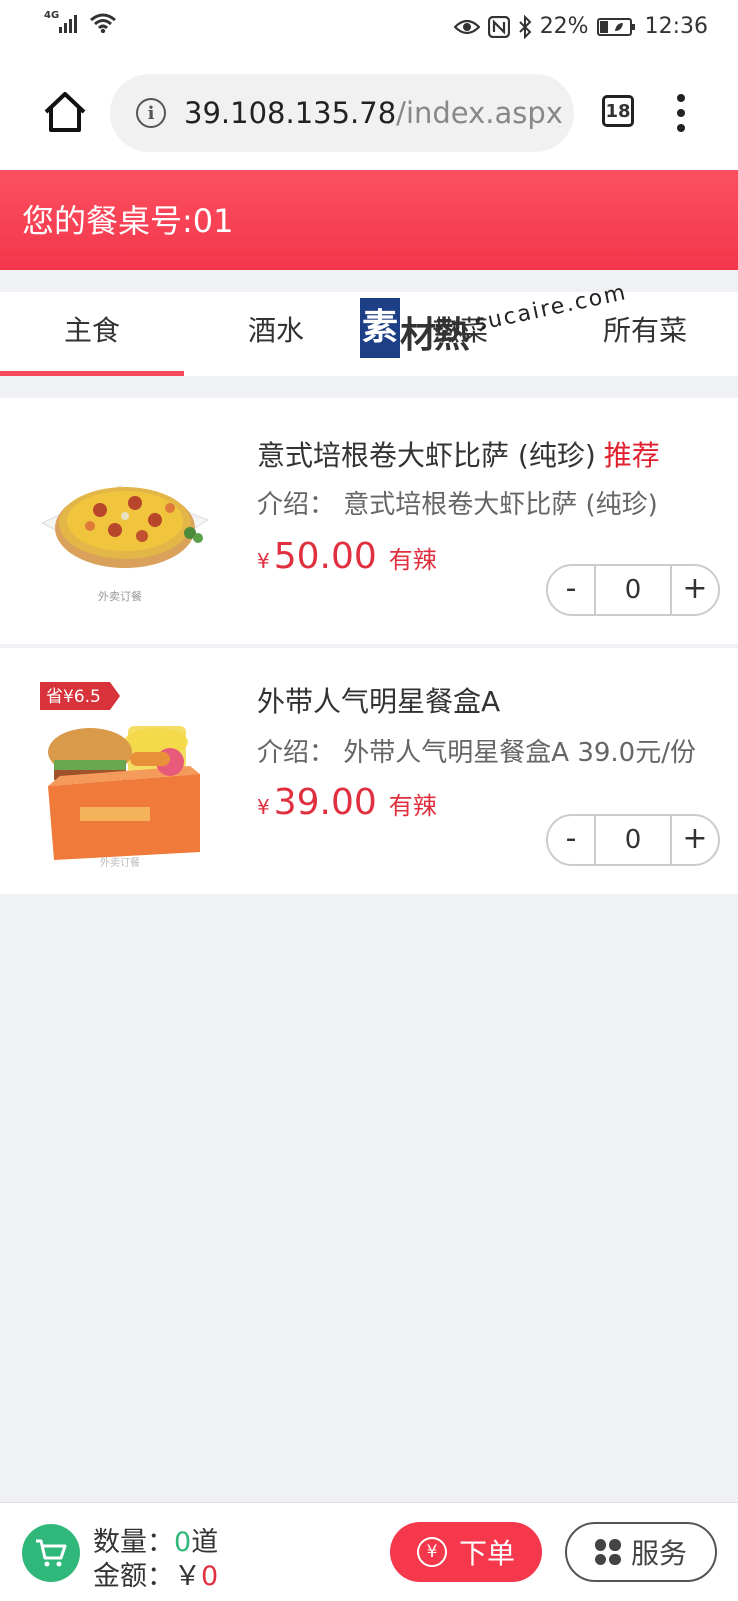  I want to click on dish-name-text: 外带人气明星餐盒A, so click(379, 701).